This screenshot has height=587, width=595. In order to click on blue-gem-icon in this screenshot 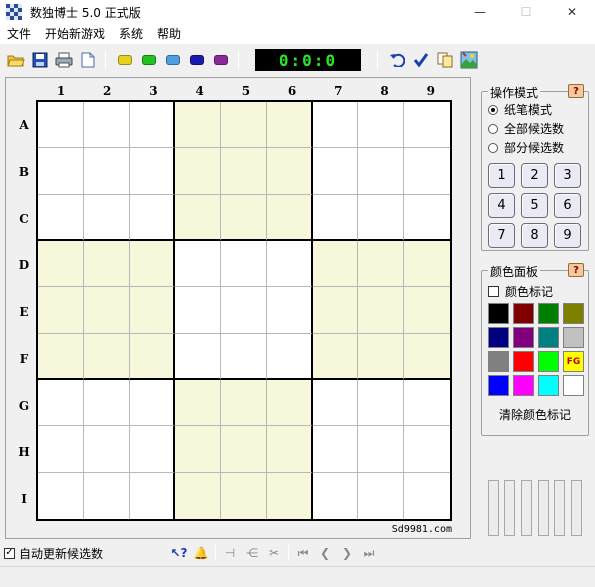, I will do `click(197, 60)`.